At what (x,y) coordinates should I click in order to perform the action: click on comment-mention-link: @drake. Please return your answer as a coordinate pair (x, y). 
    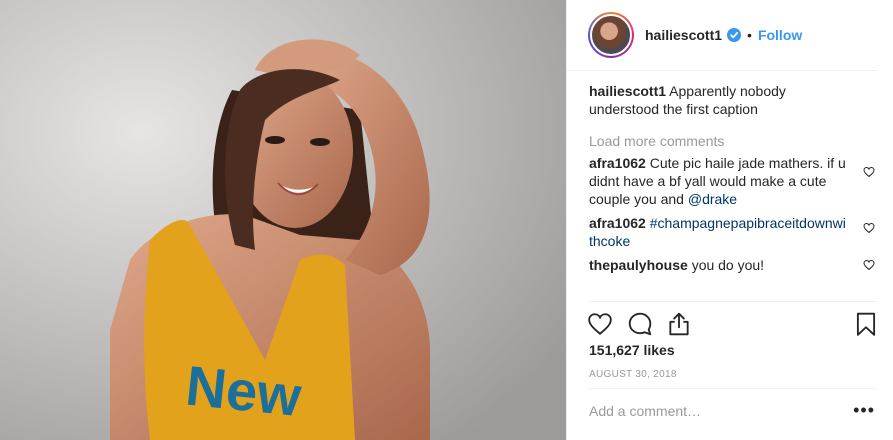
    Looking at the image, I should click on (712, 199).